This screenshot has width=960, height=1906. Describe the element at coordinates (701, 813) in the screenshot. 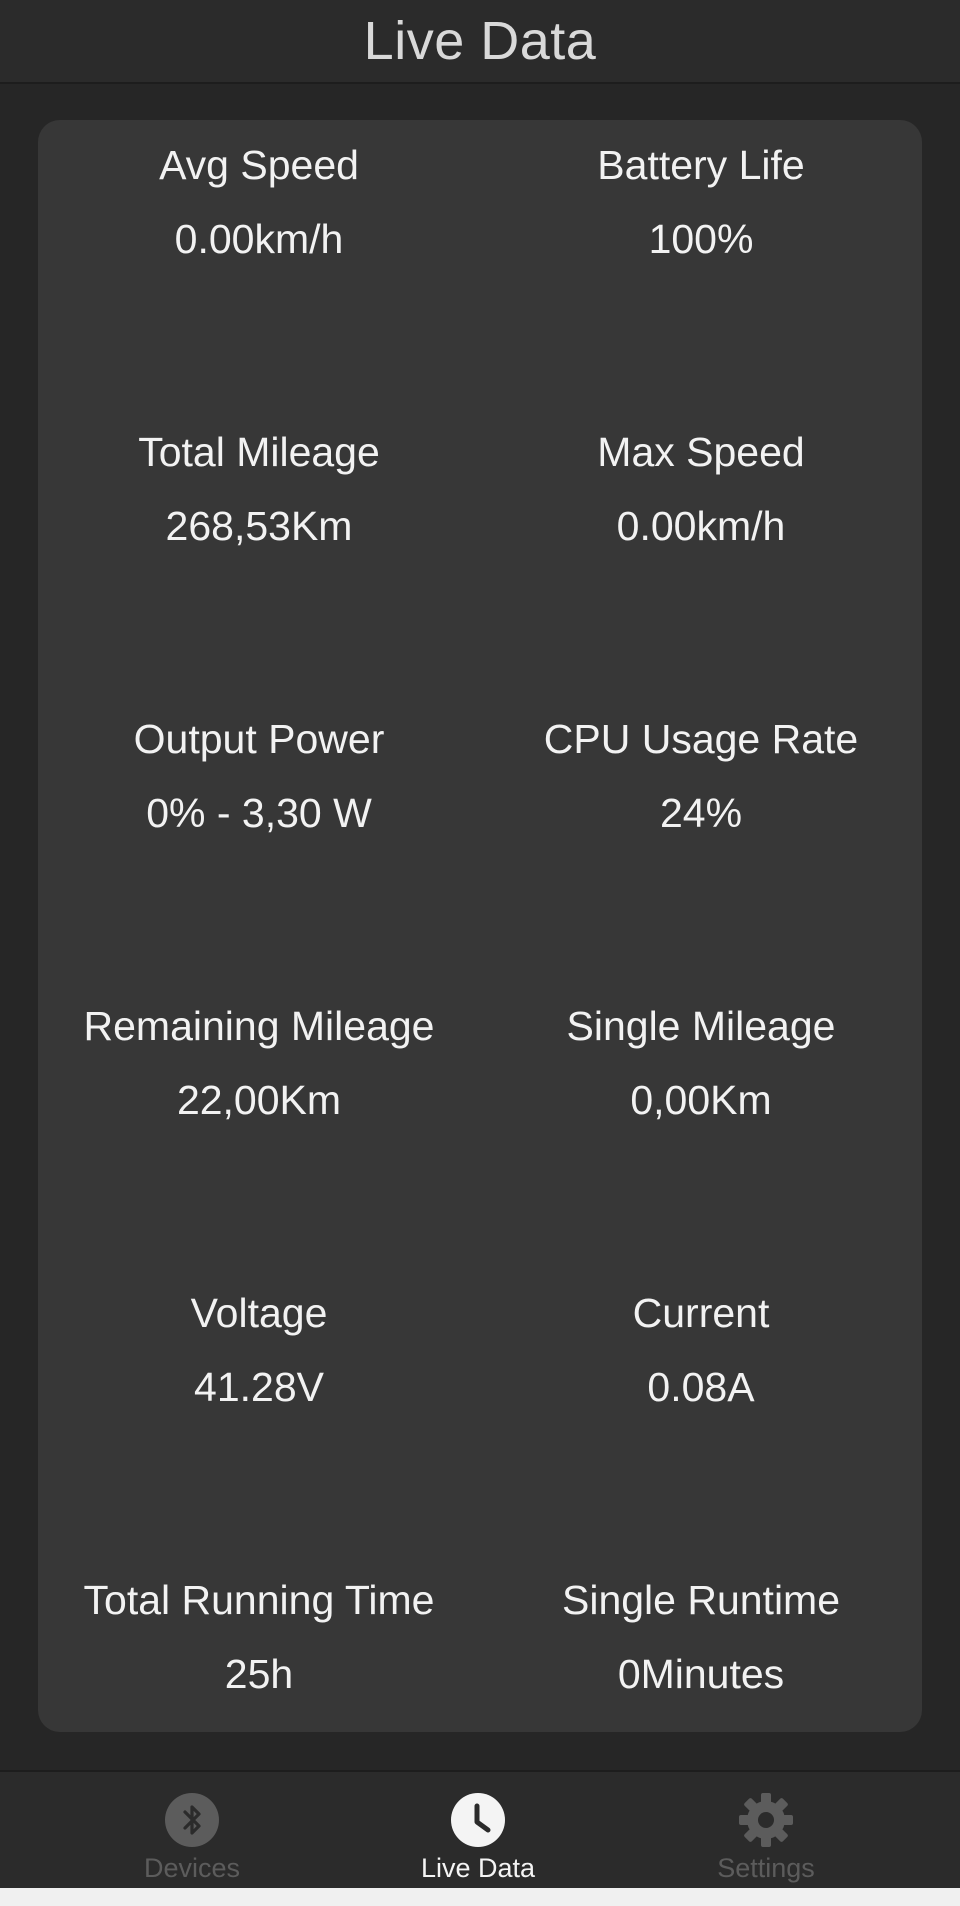

I see `stat-value: 24%` at that location.